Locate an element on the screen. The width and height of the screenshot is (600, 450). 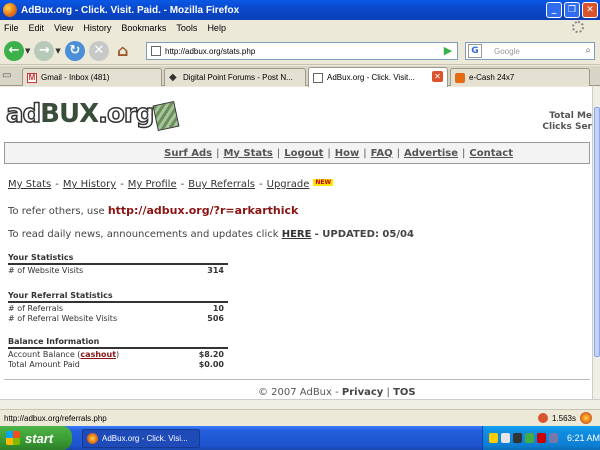
forward-dropdown-icon: ▼ is located at coordinates (57, 51).